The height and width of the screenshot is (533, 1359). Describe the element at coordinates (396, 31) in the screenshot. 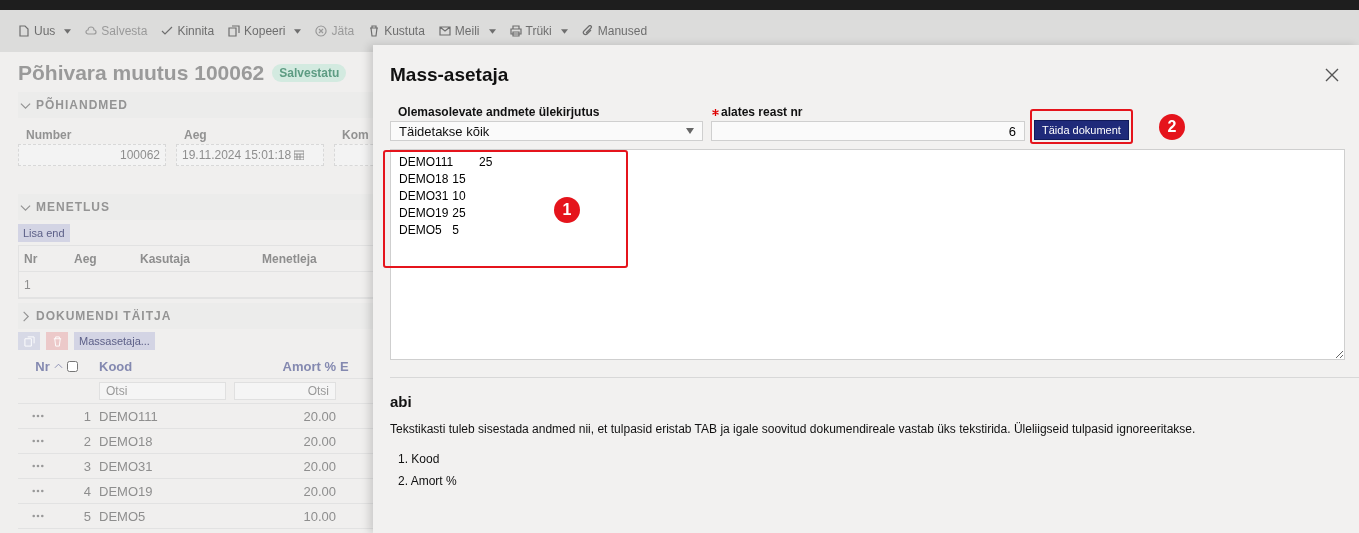

I see `toolbar-button: Kustuta` at that location.